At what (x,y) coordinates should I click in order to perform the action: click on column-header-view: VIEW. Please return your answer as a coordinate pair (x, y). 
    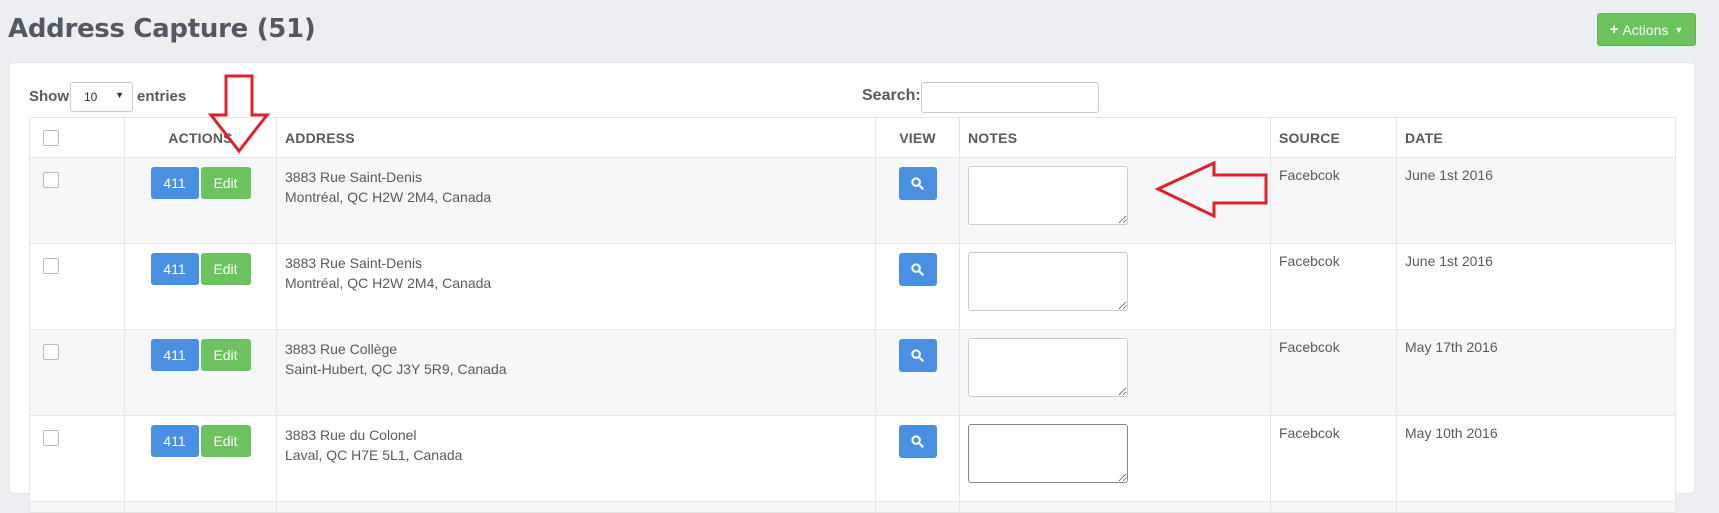
    Looking at the image, I should click on (917, 137).